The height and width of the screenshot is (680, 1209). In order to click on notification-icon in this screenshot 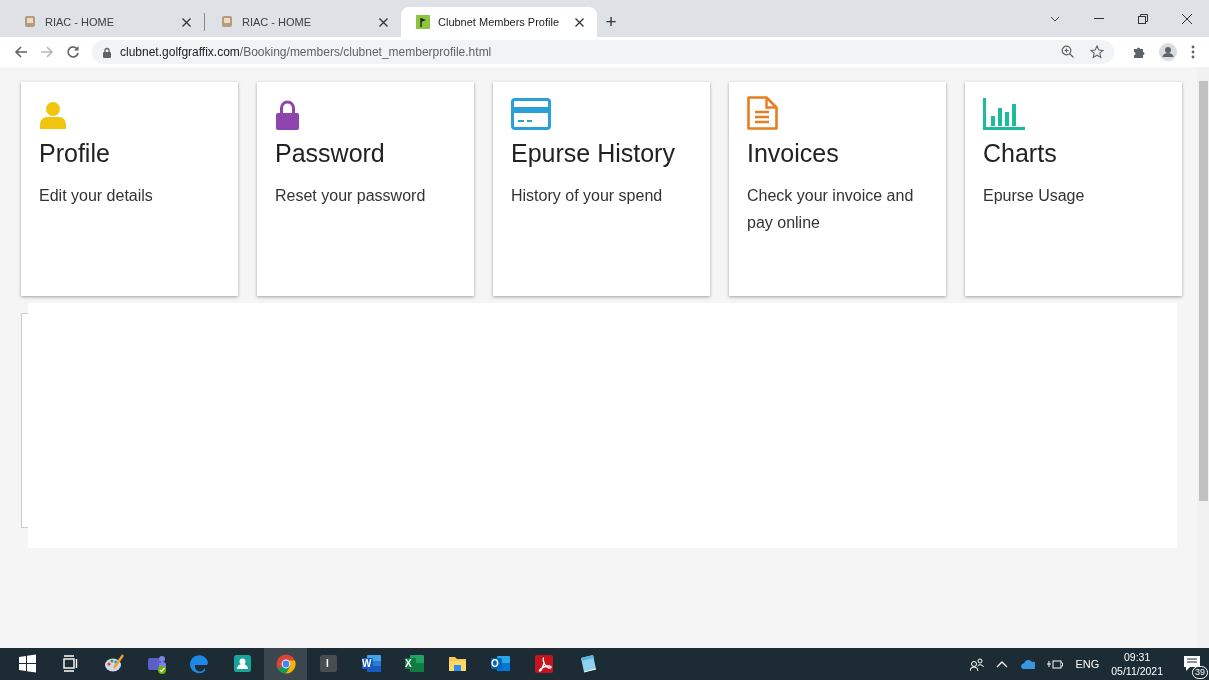, I will do `click(1192, 663)`.